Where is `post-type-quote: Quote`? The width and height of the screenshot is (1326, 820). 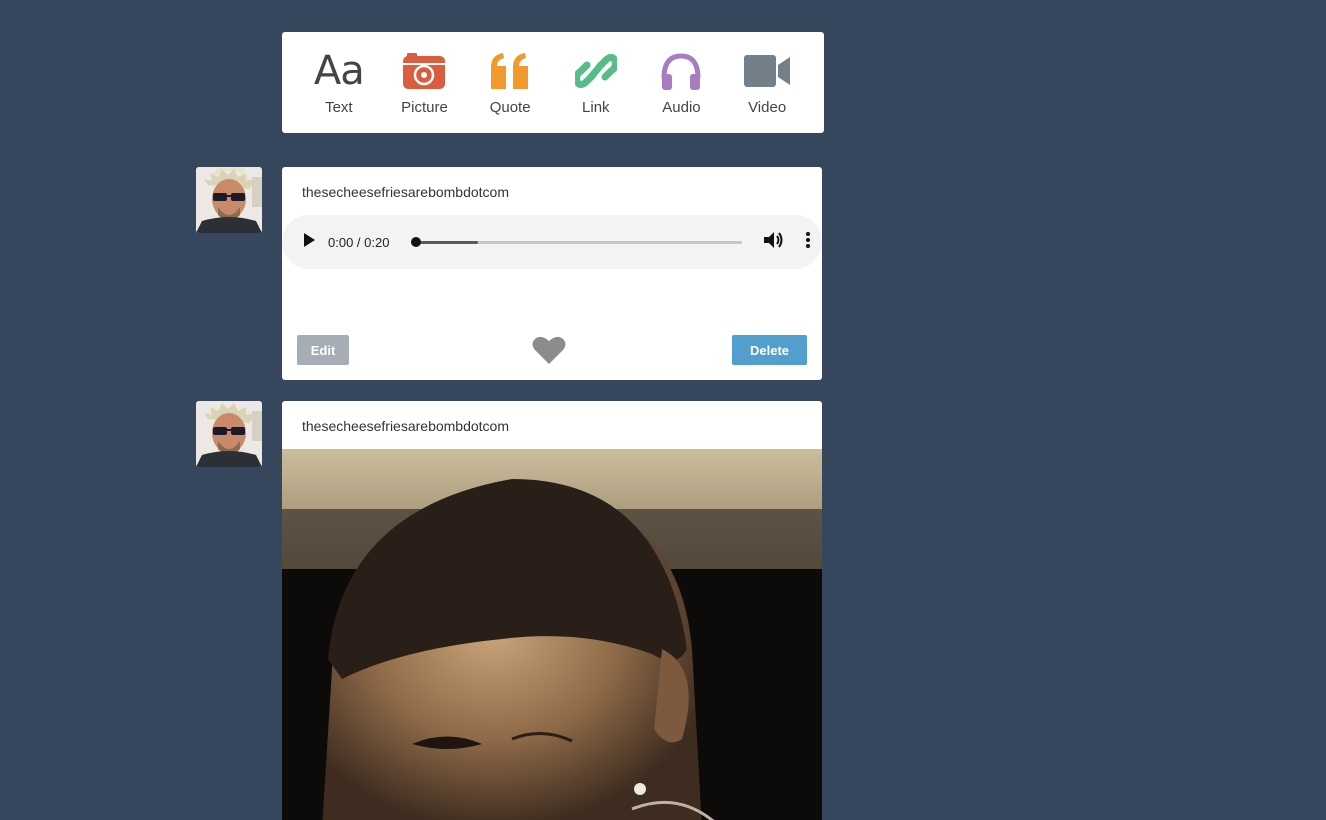
post-type-quote: Quote is located at coordinates (510, 82).